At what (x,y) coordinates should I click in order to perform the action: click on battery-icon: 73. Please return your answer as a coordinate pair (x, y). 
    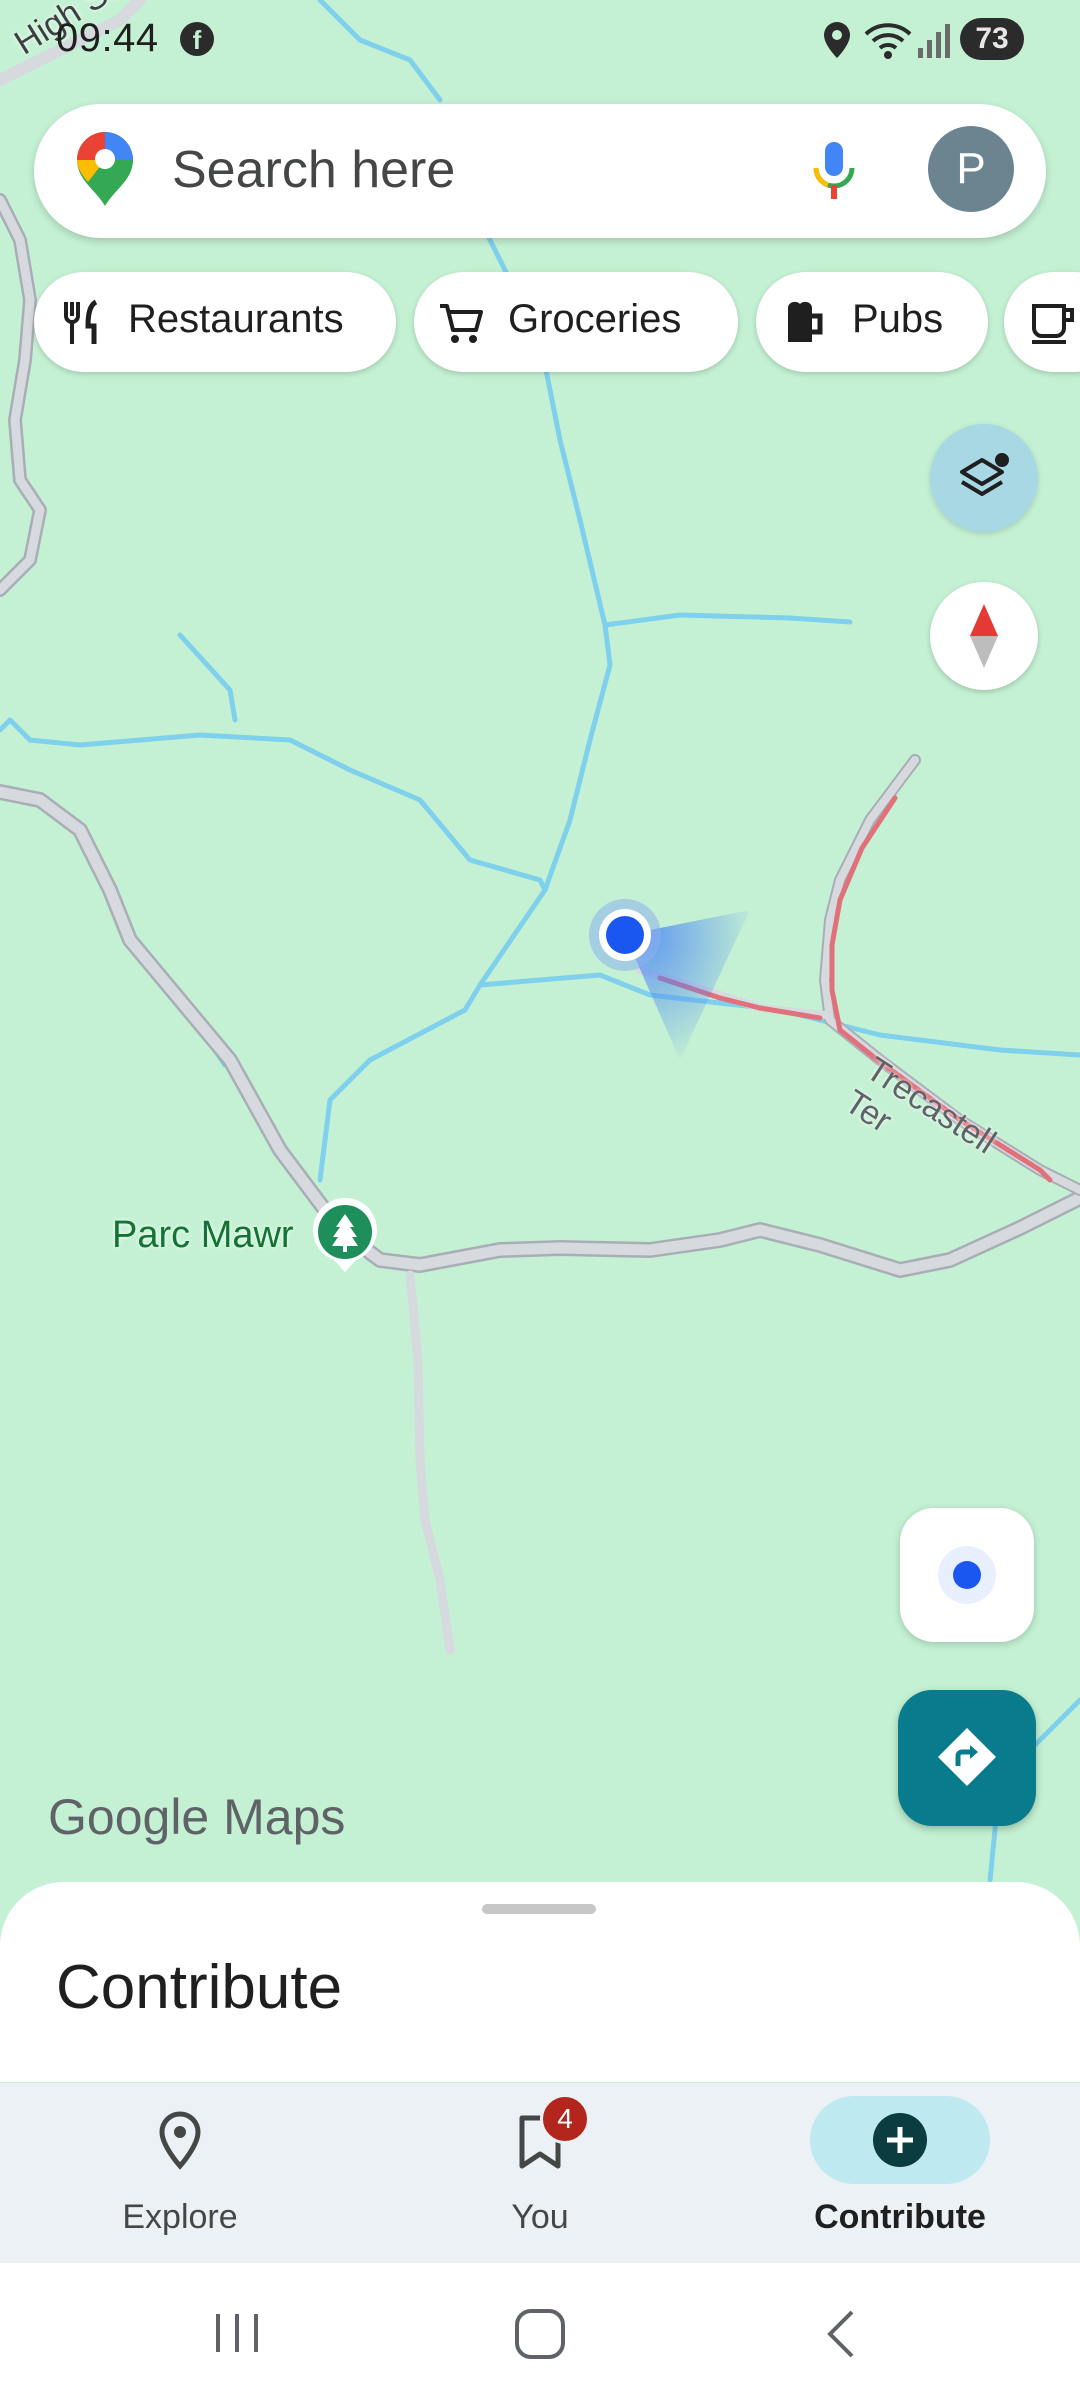
    Looking at the image, I should click on (992, 39).